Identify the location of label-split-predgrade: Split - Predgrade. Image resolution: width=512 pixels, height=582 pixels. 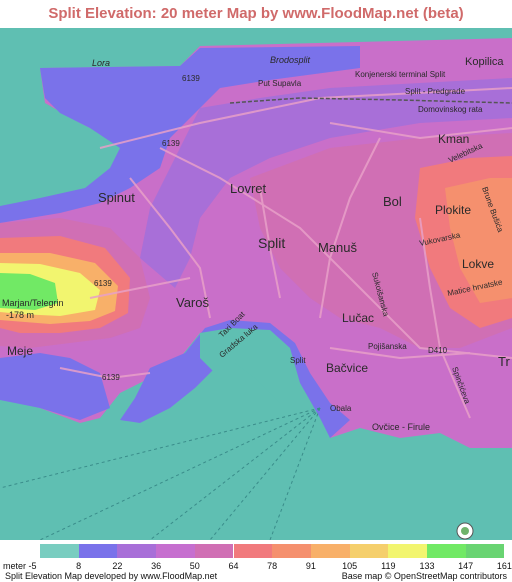
(435, 91).